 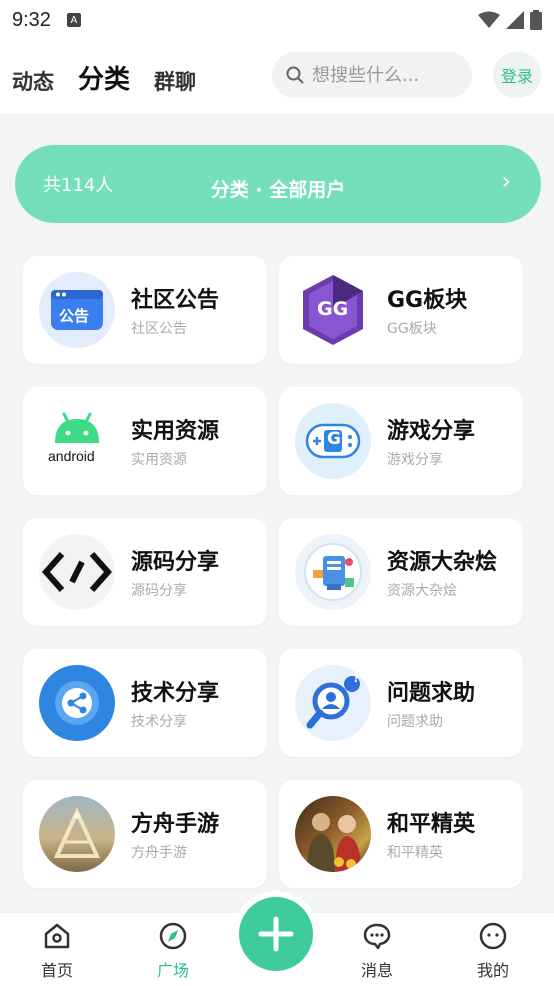 I want to click on nav-mine: 我的, so click(x=493, y=951).